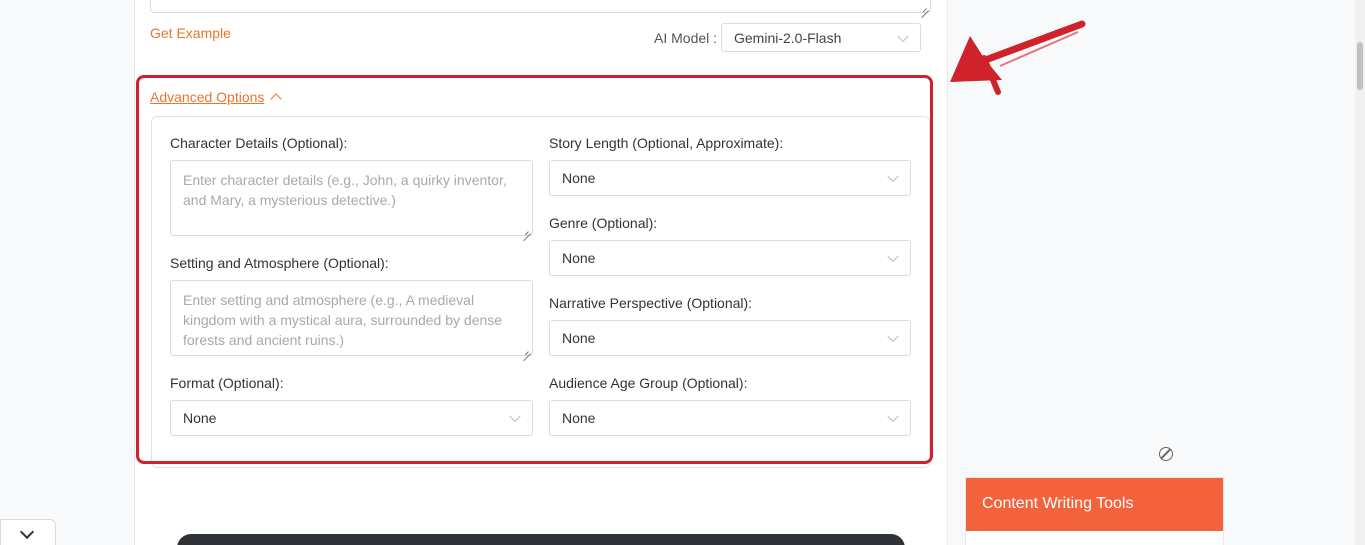 This screenshot has width=1365, height=545. I want to click on ai-model-label: AI Model :, so click(686, 38).